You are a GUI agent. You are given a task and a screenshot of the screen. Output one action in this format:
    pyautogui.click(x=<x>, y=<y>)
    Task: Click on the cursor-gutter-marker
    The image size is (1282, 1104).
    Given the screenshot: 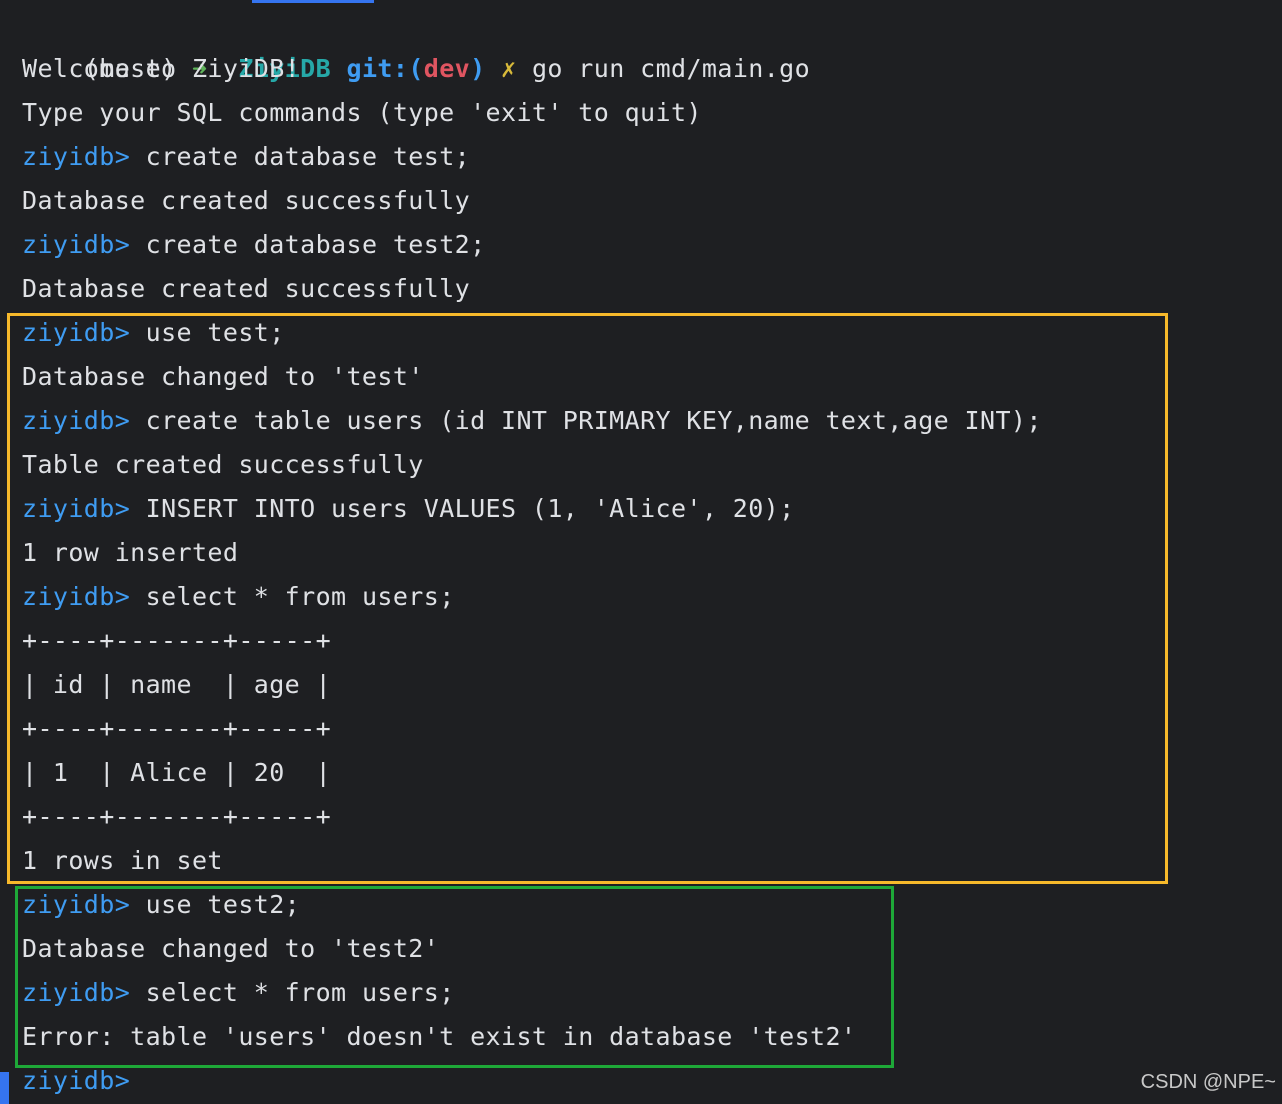 What is the action you would take?
    pyautogui.click(x=4, y=1088)
    